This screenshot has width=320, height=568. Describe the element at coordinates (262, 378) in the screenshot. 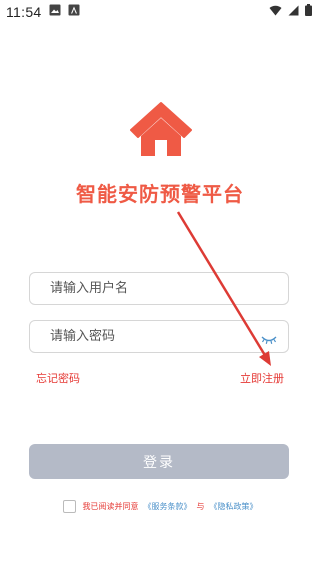

I see `register-link: 立即注册` at that location.